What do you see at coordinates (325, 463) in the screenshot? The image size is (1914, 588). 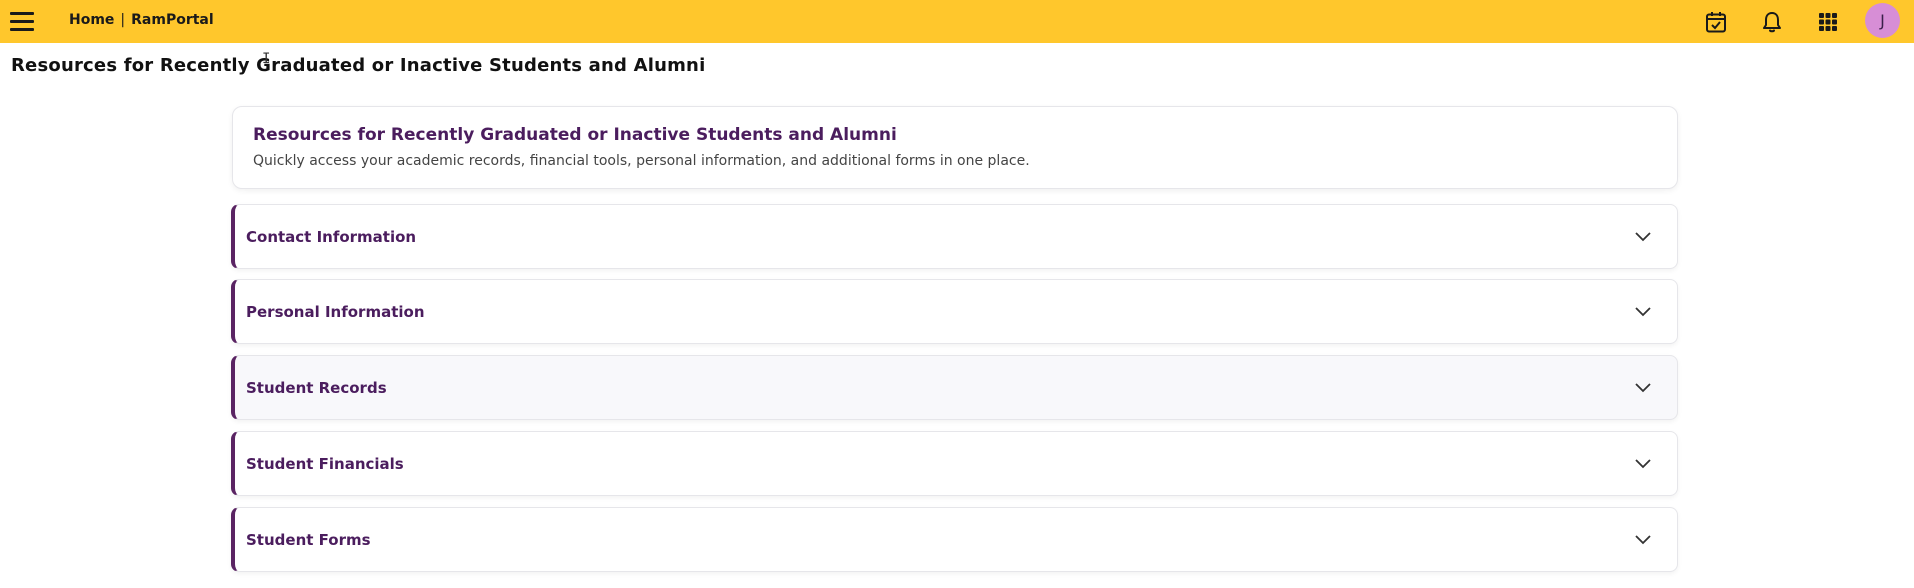 I see `accordion-label: Student Financials` at bounding box center [325, 463].